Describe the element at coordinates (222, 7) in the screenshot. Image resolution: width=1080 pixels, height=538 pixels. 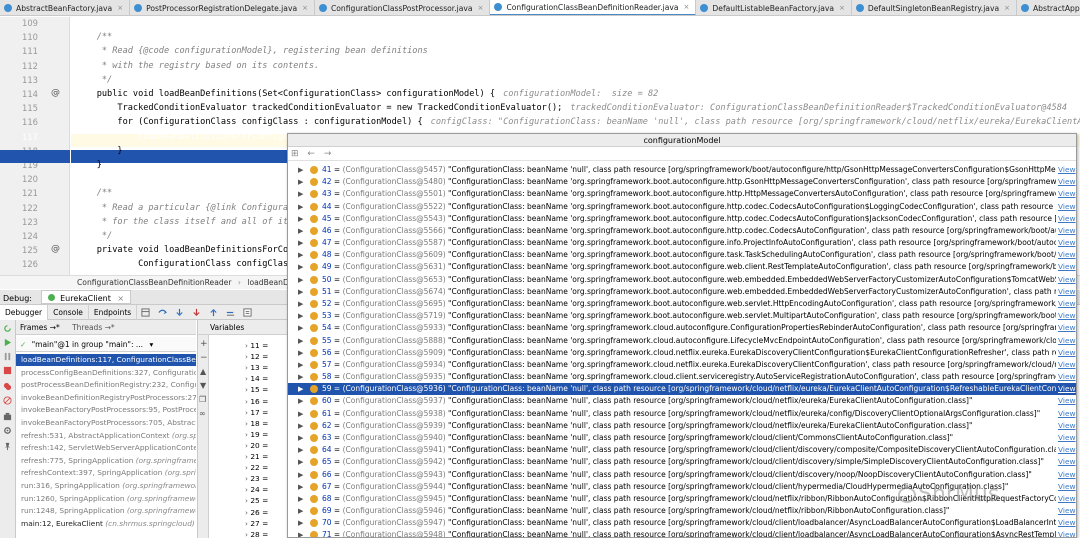
I see `editor-tab: PostProcessorRegistrationDelegate.java ×` at that location.